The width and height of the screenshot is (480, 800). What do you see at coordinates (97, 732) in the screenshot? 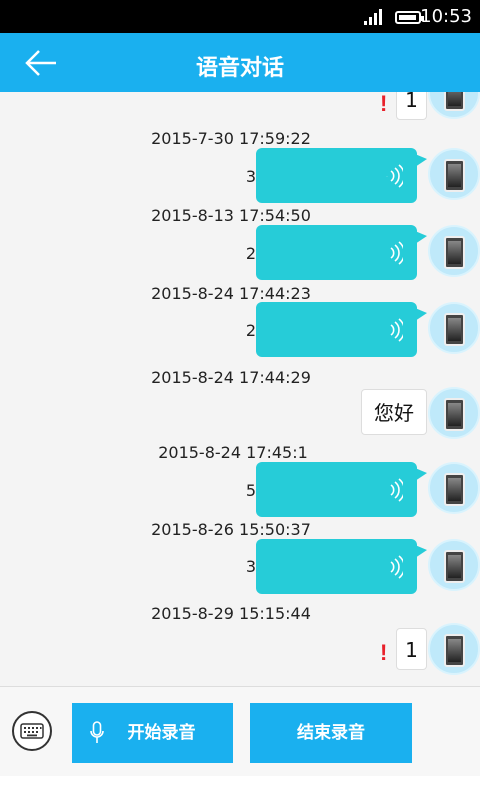
I see `microphone-icon` at bounding box center [97, 732].